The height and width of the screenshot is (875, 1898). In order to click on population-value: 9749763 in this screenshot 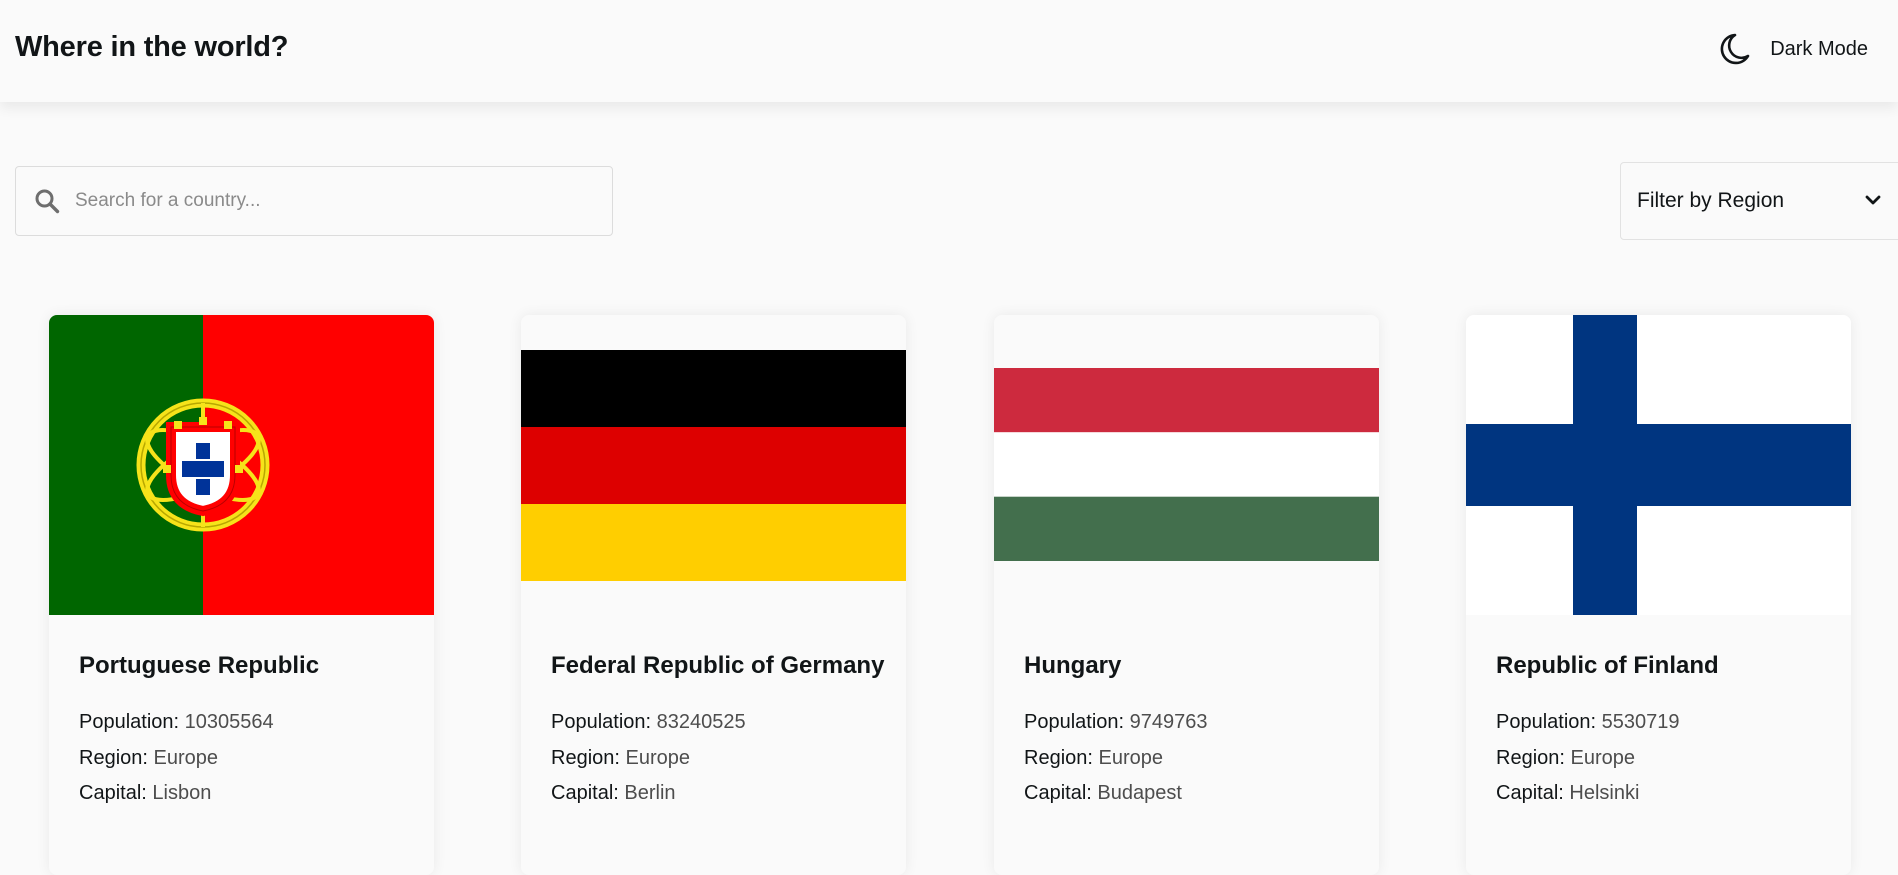, I will do `click(1168, 722)`.